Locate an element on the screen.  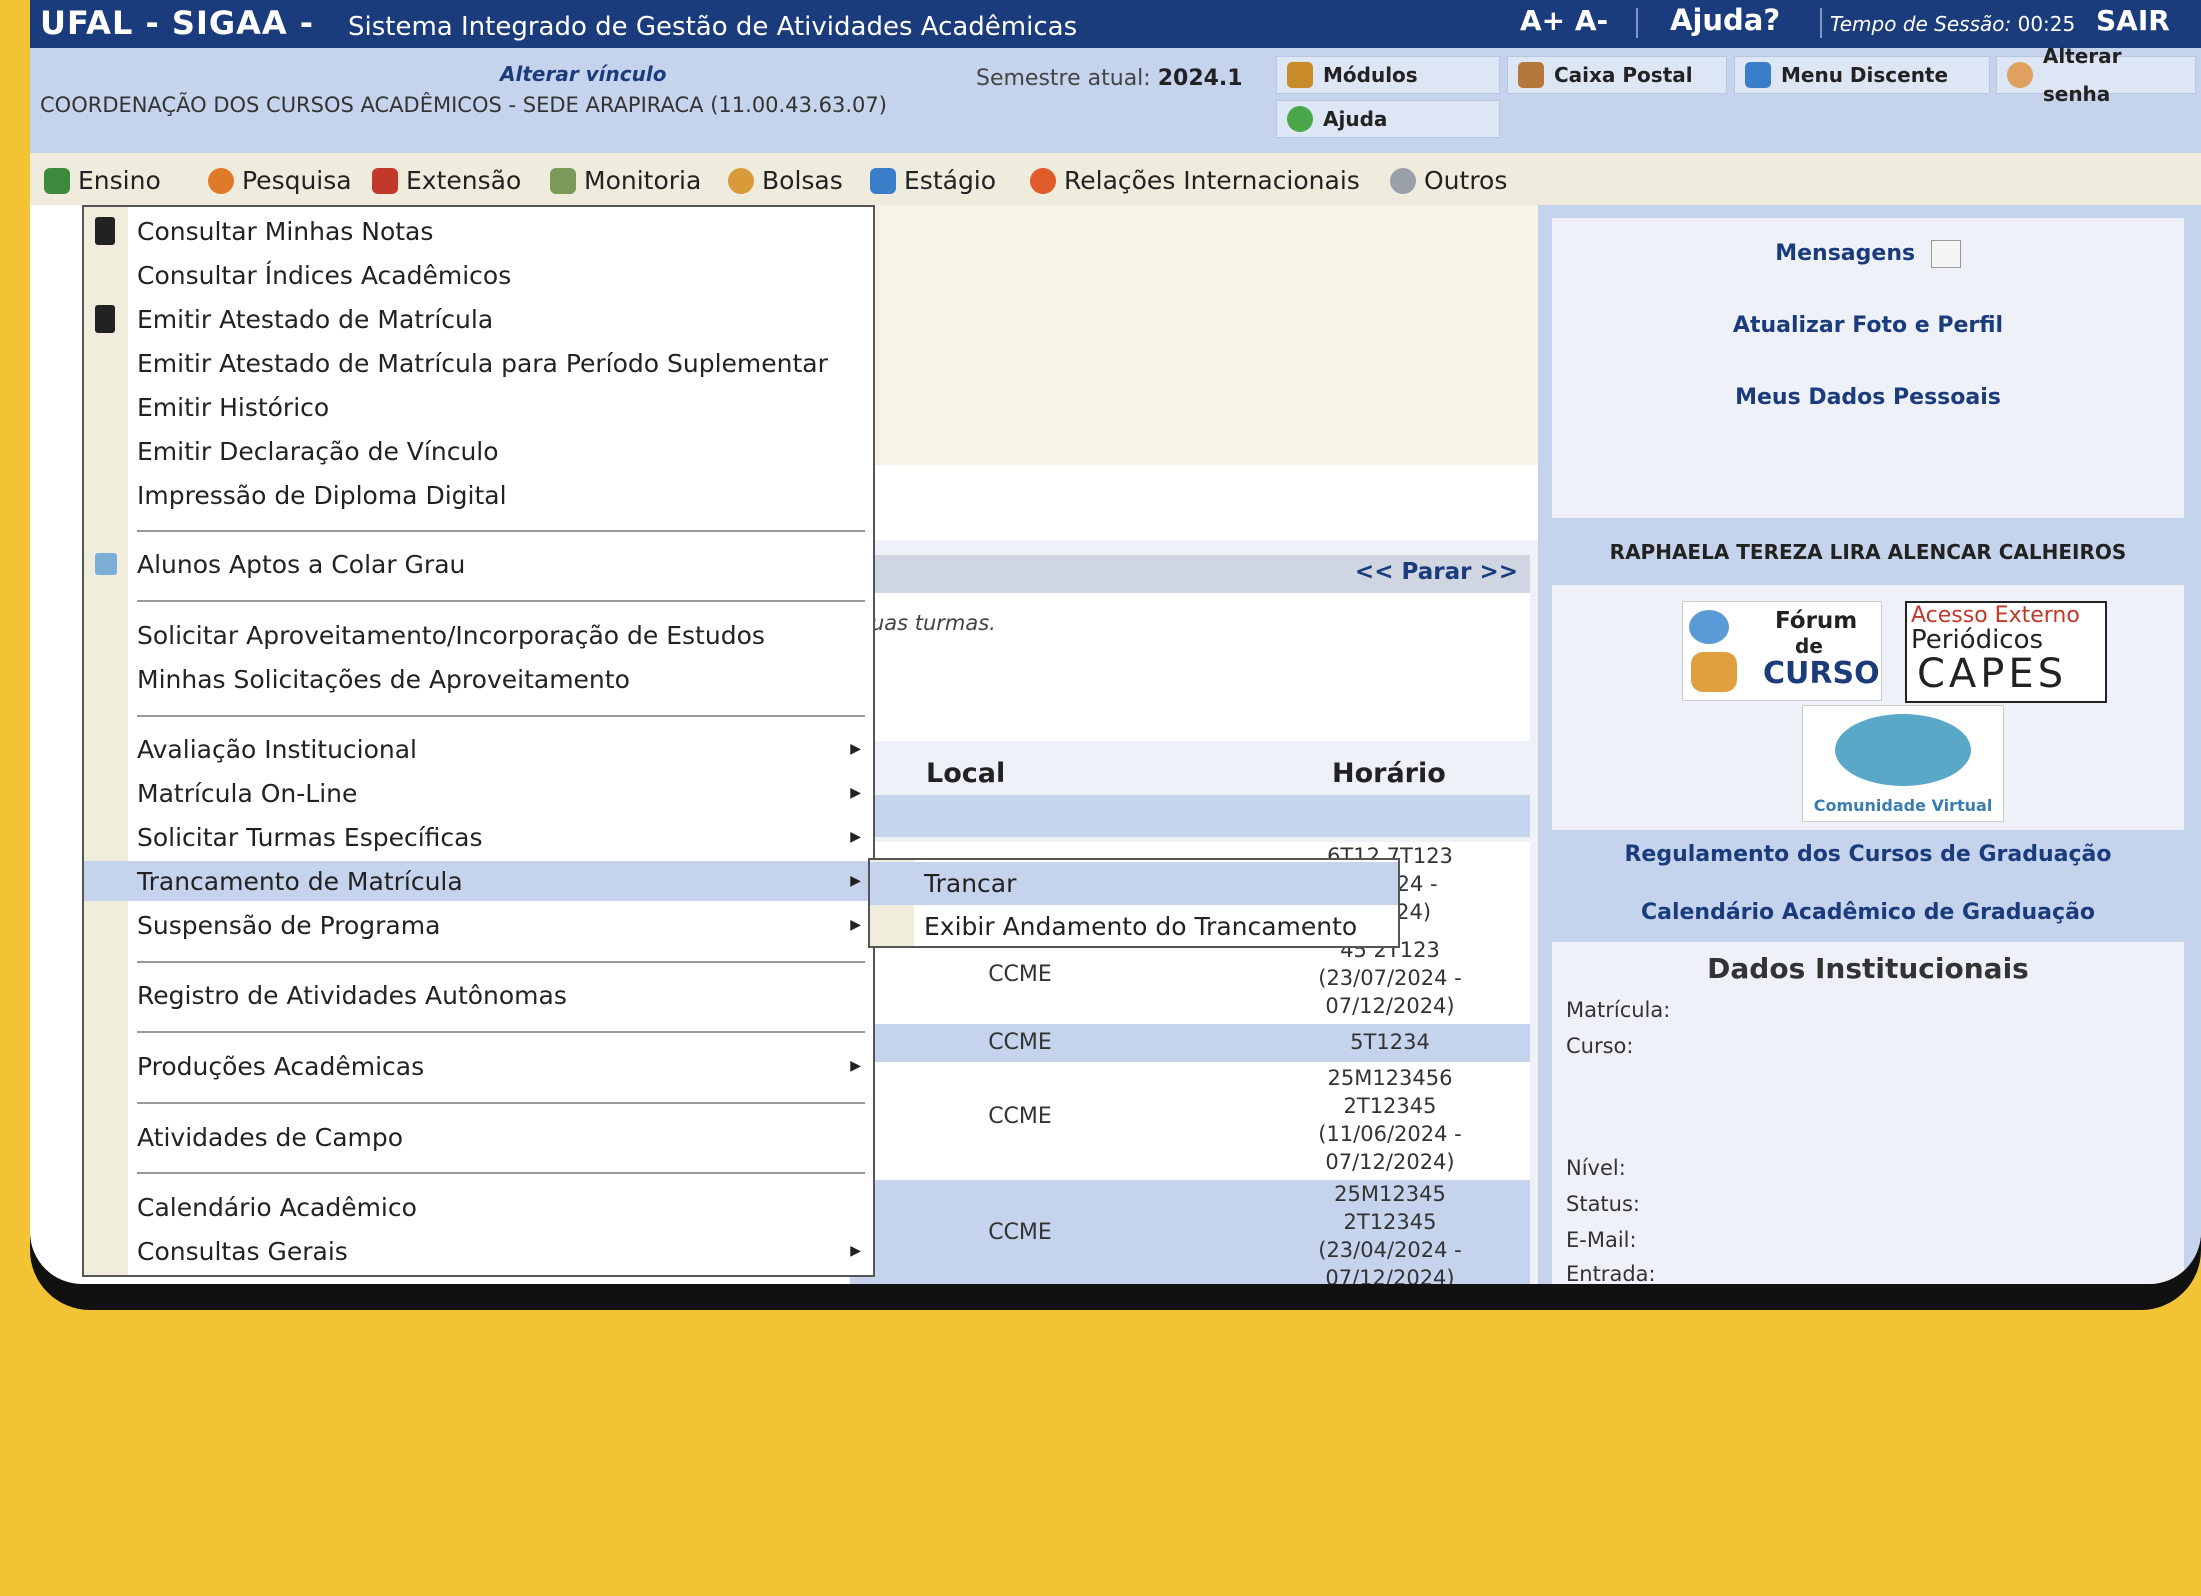
menu-extensao-label: Extensão is located at coordinates (464, 180).